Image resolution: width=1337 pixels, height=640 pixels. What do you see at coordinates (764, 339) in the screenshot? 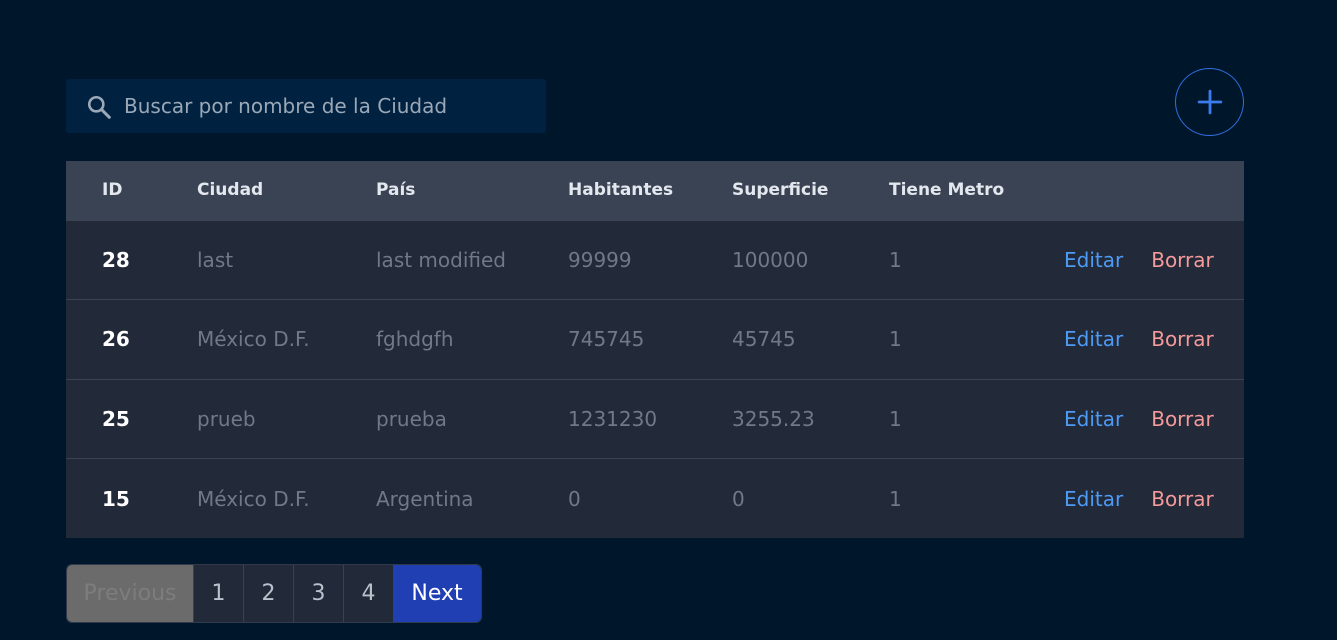
I see `cell-superficie: 45745` at bounding box center [764, 339].